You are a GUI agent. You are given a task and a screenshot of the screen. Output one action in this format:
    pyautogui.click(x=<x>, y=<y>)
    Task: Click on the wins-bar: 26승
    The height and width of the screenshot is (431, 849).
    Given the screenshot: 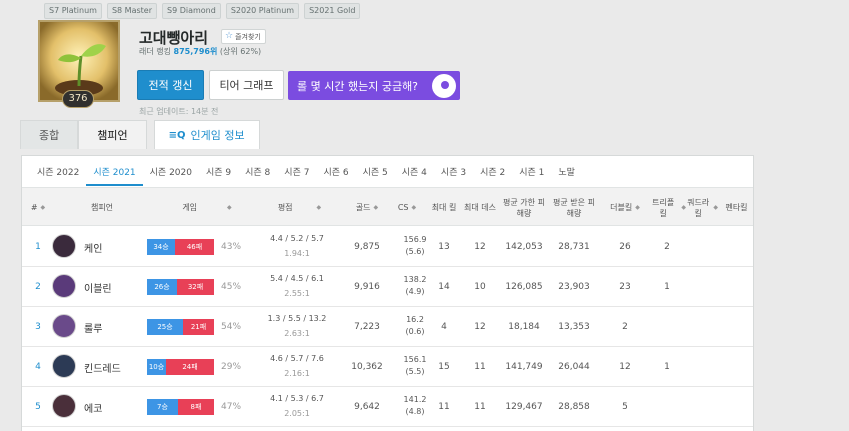 What is the action you would take?
    pyautogui.click(x=162, y=287)
    